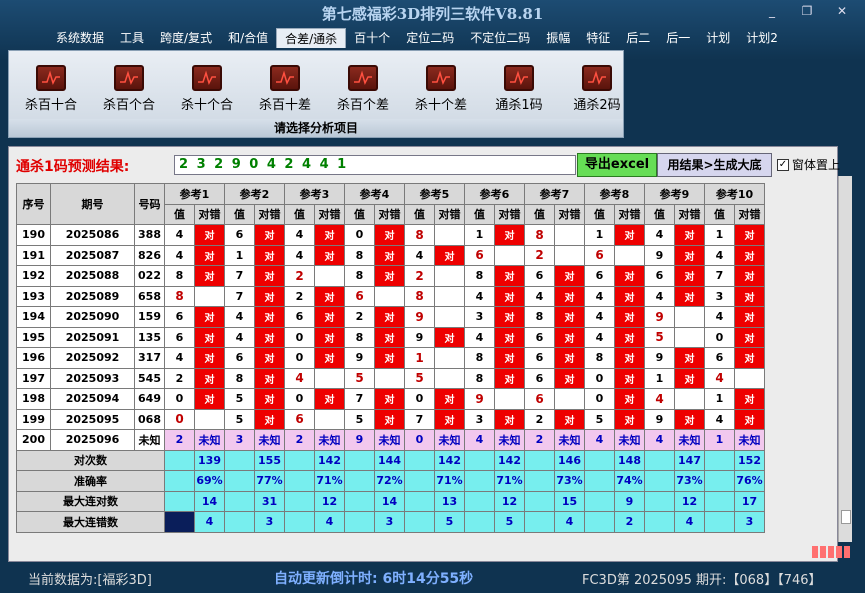  Describe the element at coordinates (33, 358) in the screenshot. I see `seq-cell: 196` at that location.